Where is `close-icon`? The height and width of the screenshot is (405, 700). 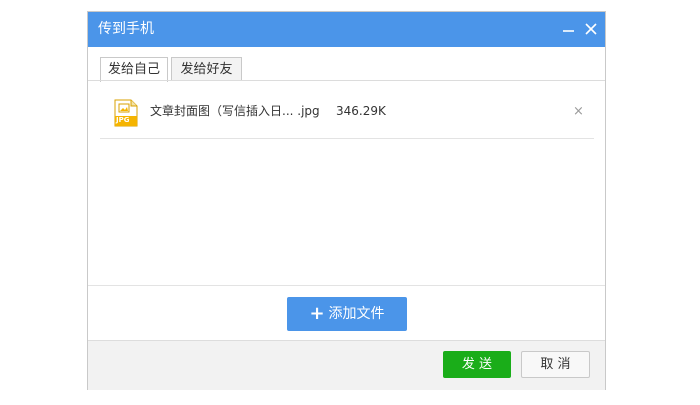 close-icon is located at coordinates (591, 29).